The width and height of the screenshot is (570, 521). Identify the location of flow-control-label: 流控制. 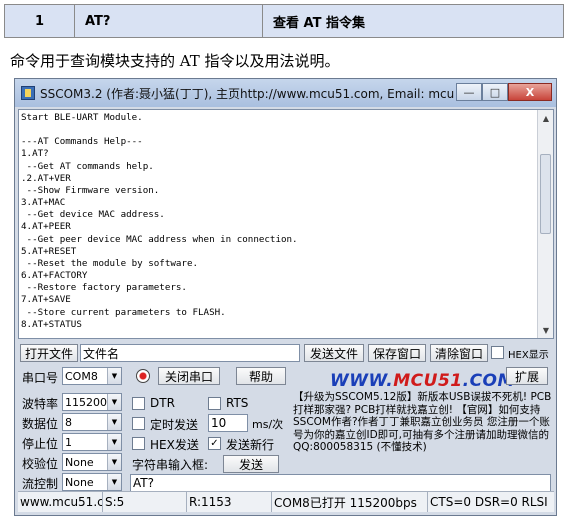
(40, 484).